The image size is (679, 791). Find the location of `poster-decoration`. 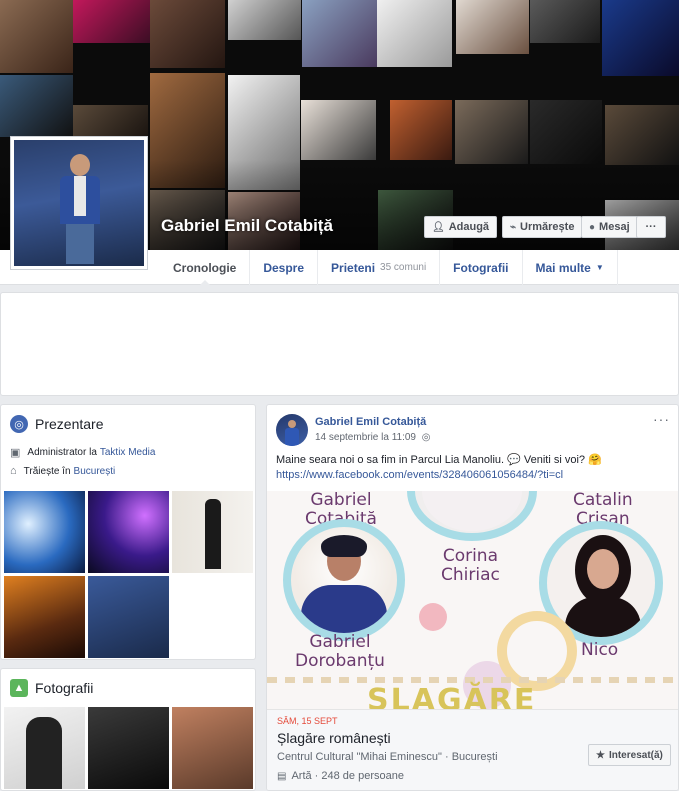

poster-decoration is located at coordinates (433, 617).